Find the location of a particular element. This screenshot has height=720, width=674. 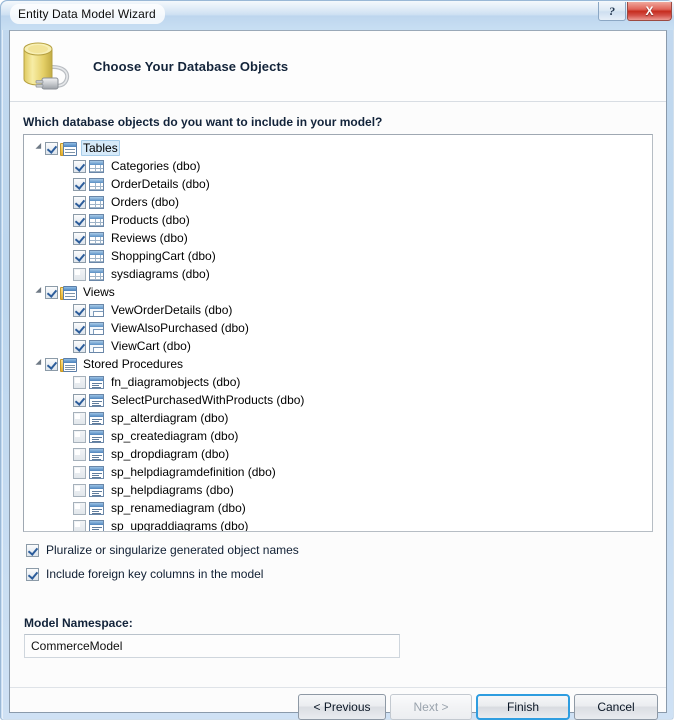

tree-item-row: Reviews (dbo) is located at coordinates (338, 238).